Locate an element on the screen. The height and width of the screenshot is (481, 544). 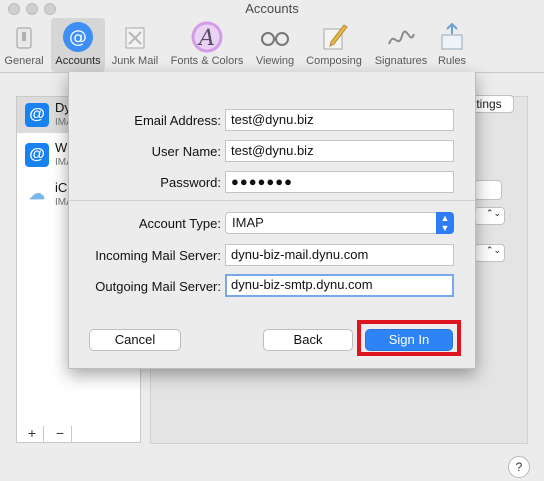
background-field is located at coordinates (488, 190).